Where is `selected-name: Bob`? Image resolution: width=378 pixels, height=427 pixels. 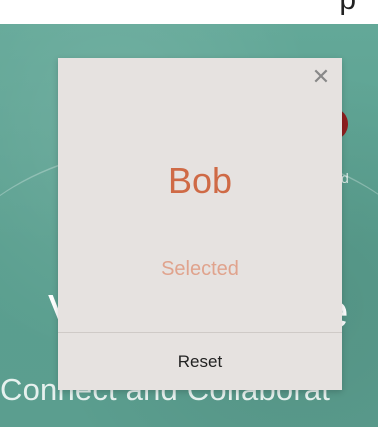
selected-name: Bob is located at coordinates (200, 180).